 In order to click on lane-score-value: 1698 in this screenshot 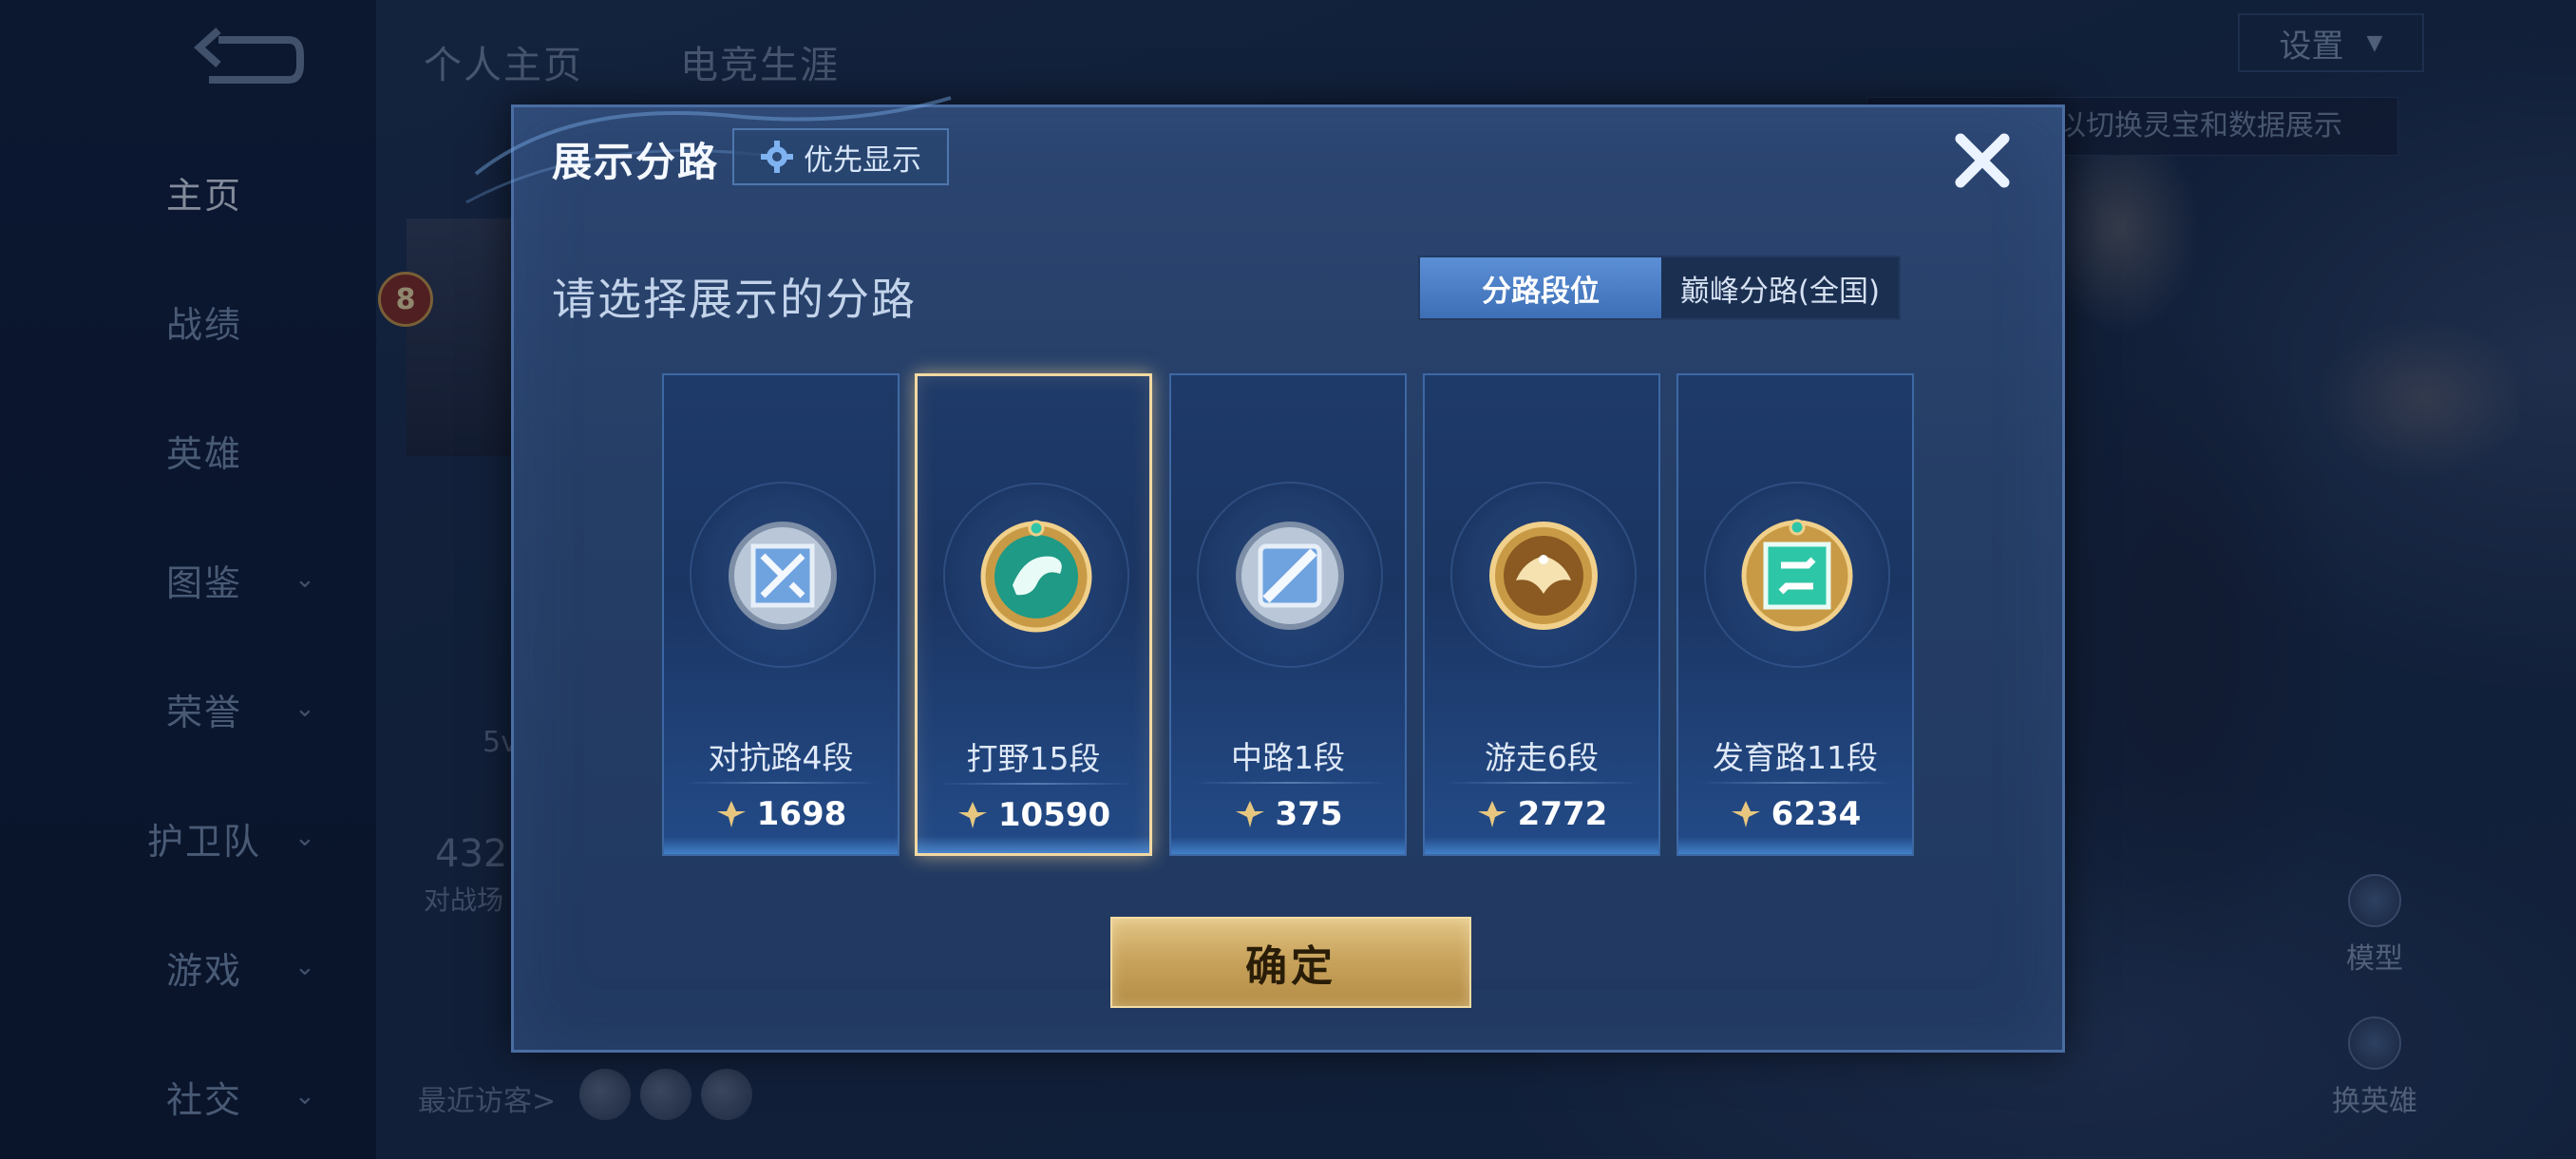, I will do `click(801, 814)`.